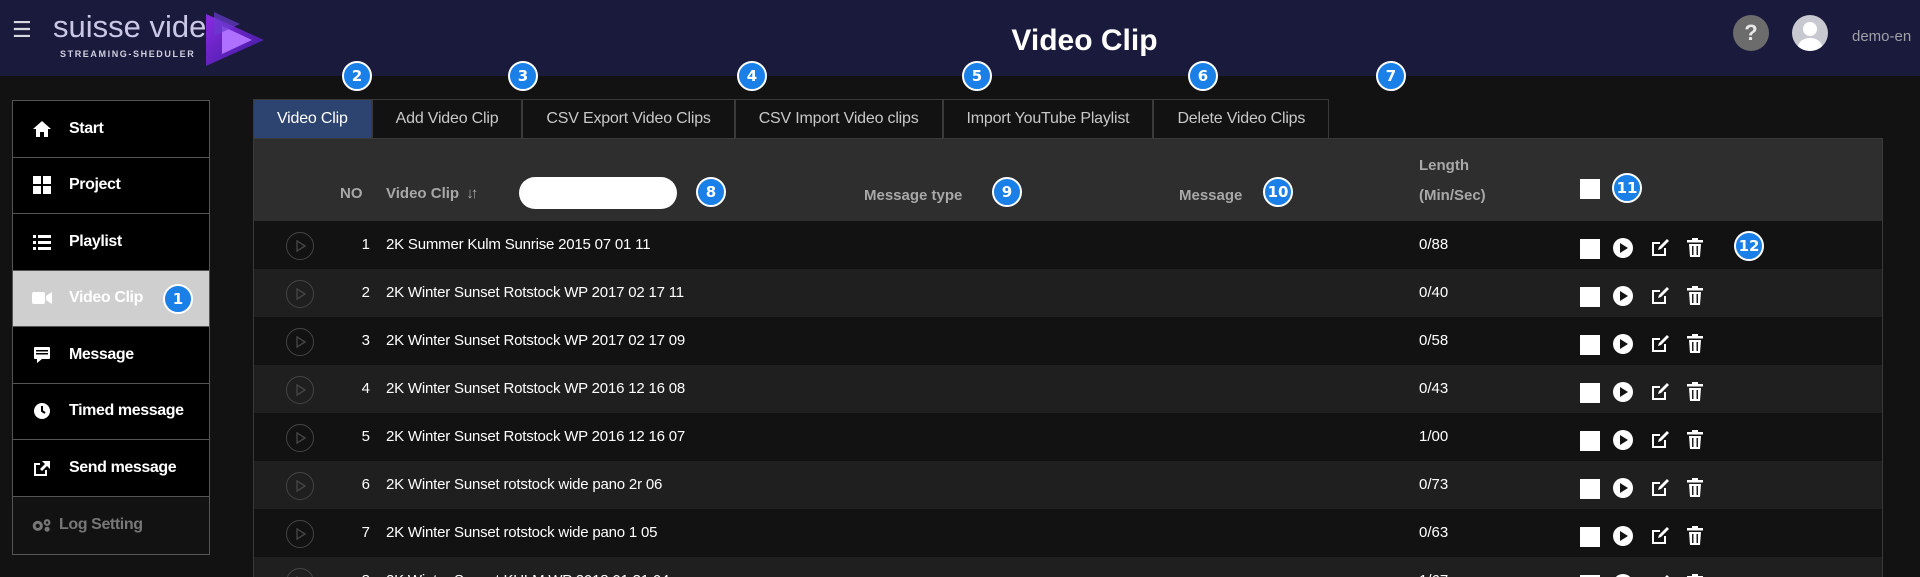 The image size is (1920, 577). Describe the element at coordinates (1749, 246) in the screenshot. I see `callout-badge: 12` at that location.